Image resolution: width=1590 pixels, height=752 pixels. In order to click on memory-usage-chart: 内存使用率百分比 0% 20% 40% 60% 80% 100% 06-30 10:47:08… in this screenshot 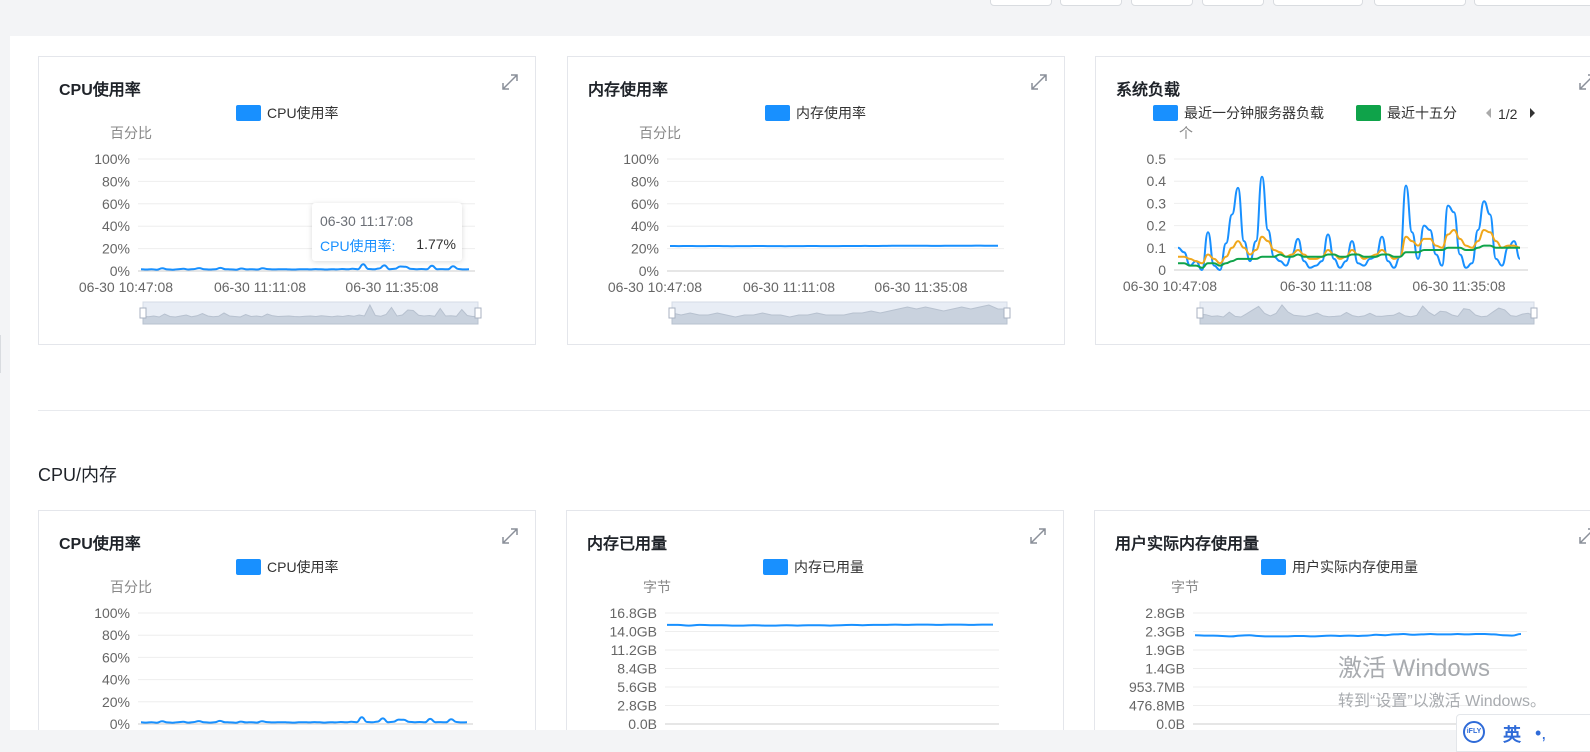, I will do `click(817, 201)`.